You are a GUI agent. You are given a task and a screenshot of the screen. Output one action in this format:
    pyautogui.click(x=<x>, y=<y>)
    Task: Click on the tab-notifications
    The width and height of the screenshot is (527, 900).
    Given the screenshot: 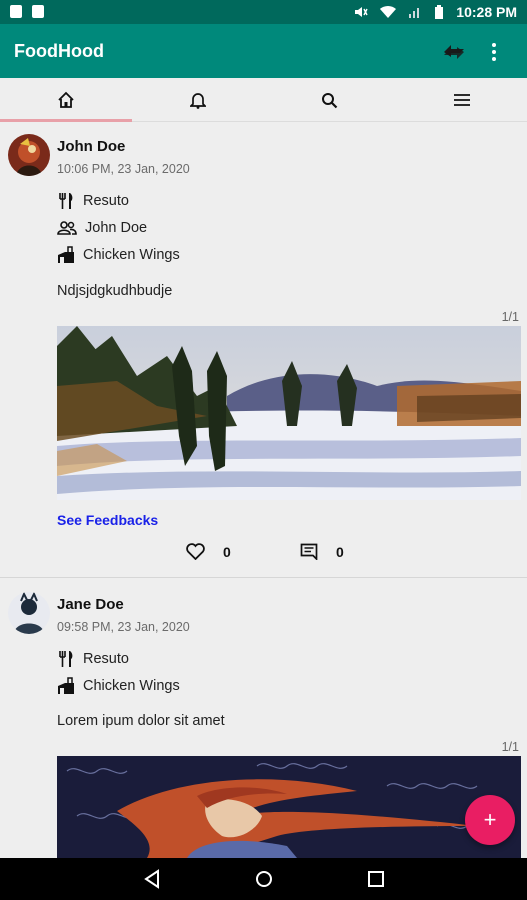 What is the action you would take?
    pyautogui.click(x=197, y=100)
    